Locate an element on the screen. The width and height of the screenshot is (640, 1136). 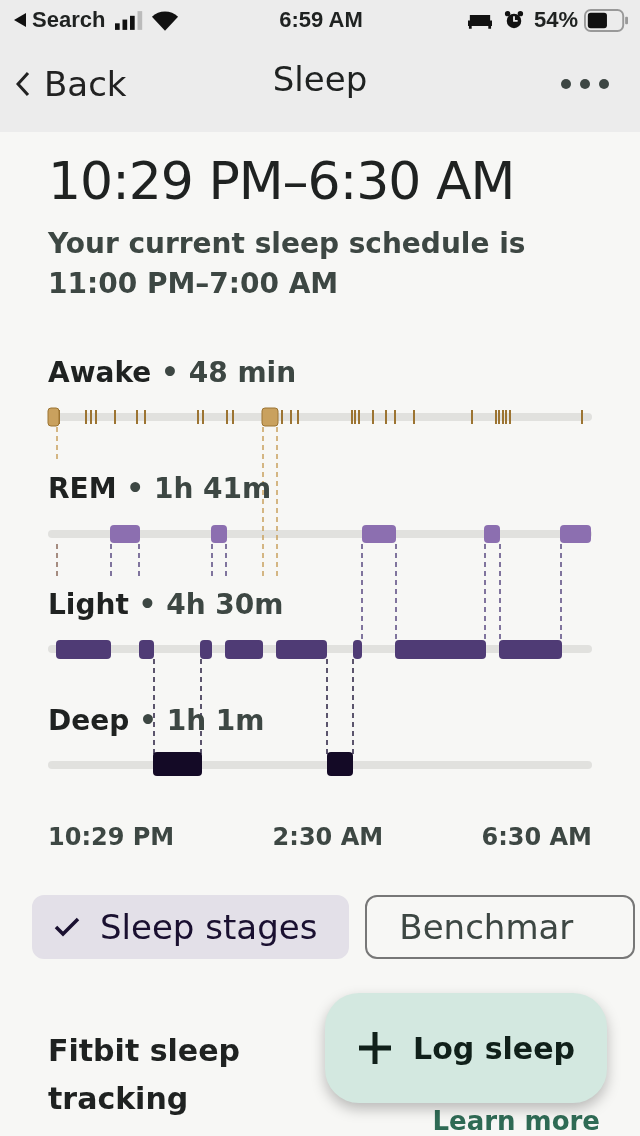
alarm-clock-icon is located at coordinates (513, 20).